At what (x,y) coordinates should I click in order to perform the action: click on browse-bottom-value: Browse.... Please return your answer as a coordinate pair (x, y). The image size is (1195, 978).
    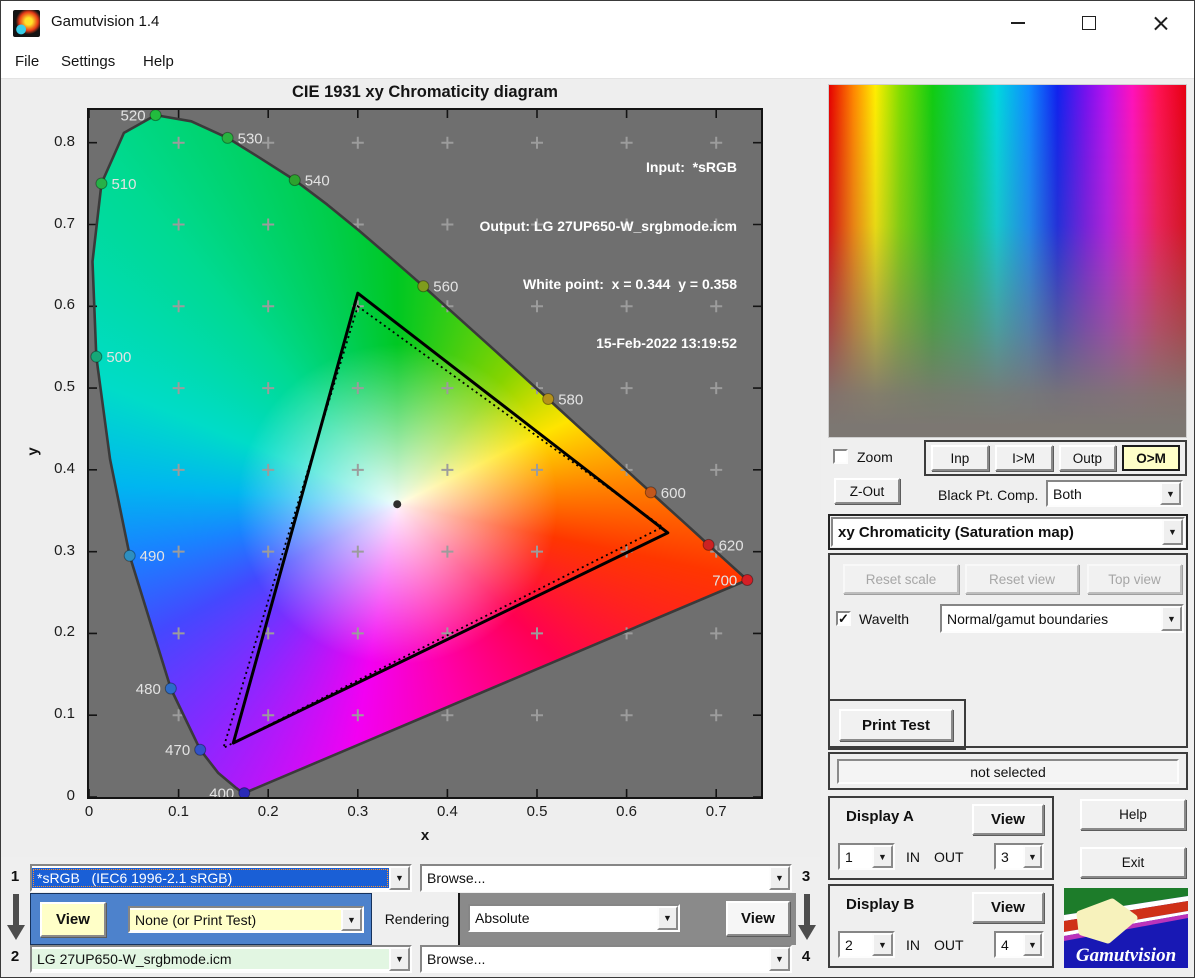
    Looking at the image, I should click on (456, 959).